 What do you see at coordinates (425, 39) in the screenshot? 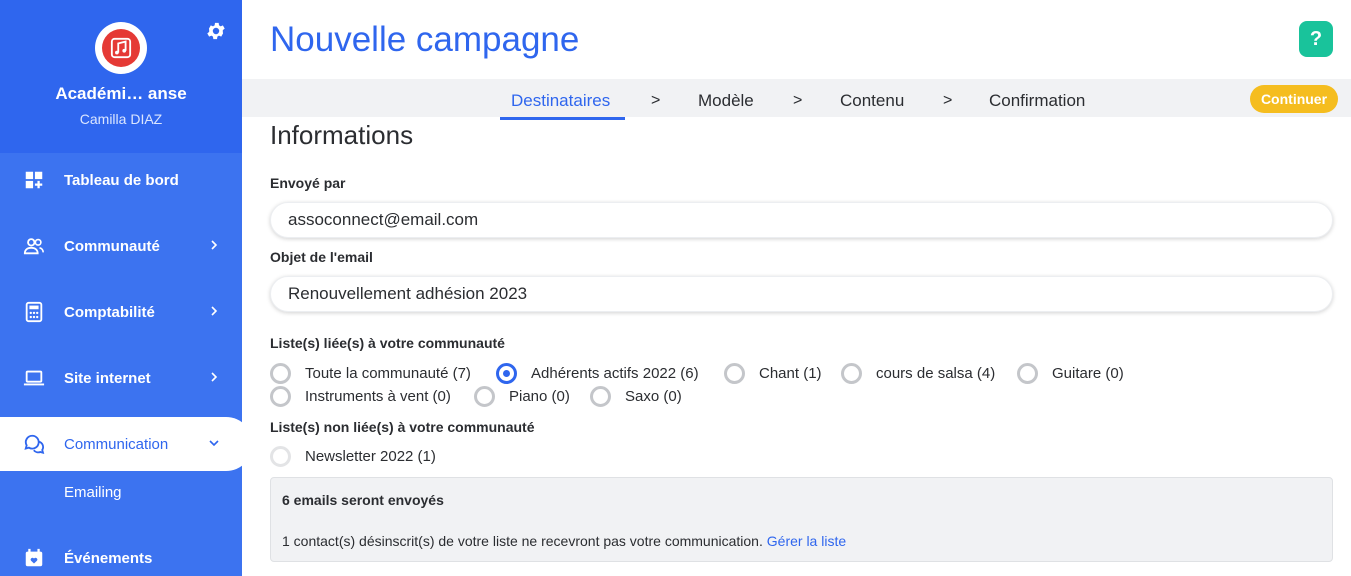
I see `page-title: Nouvelle campagne` at bounding box center [425, 39].